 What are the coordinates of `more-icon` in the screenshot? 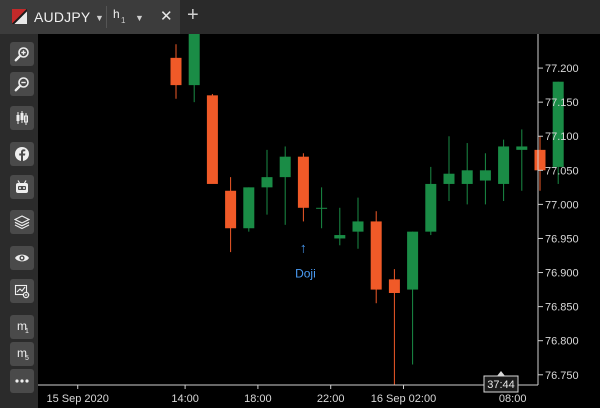 It's located at (22, 381).